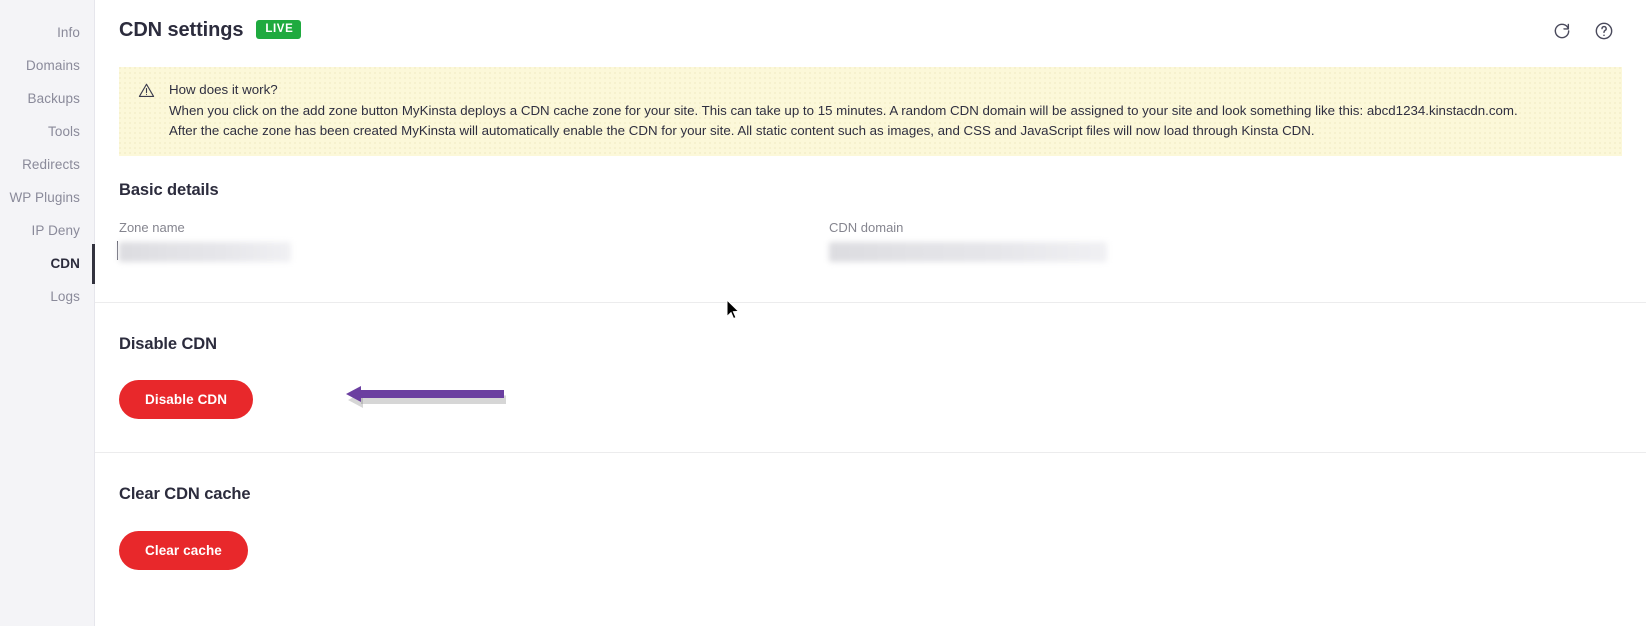 This screenshot has width=1646, height=626. I want to click on text-caret, so click(117, 250).